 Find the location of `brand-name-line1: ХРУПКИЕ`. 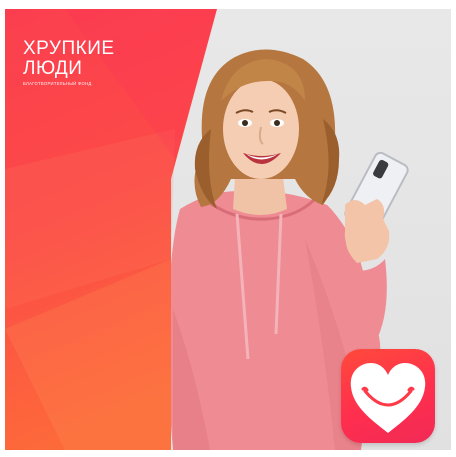

brand-name-line1: ХРУПКИЕ is located at coordinates (69, 48).